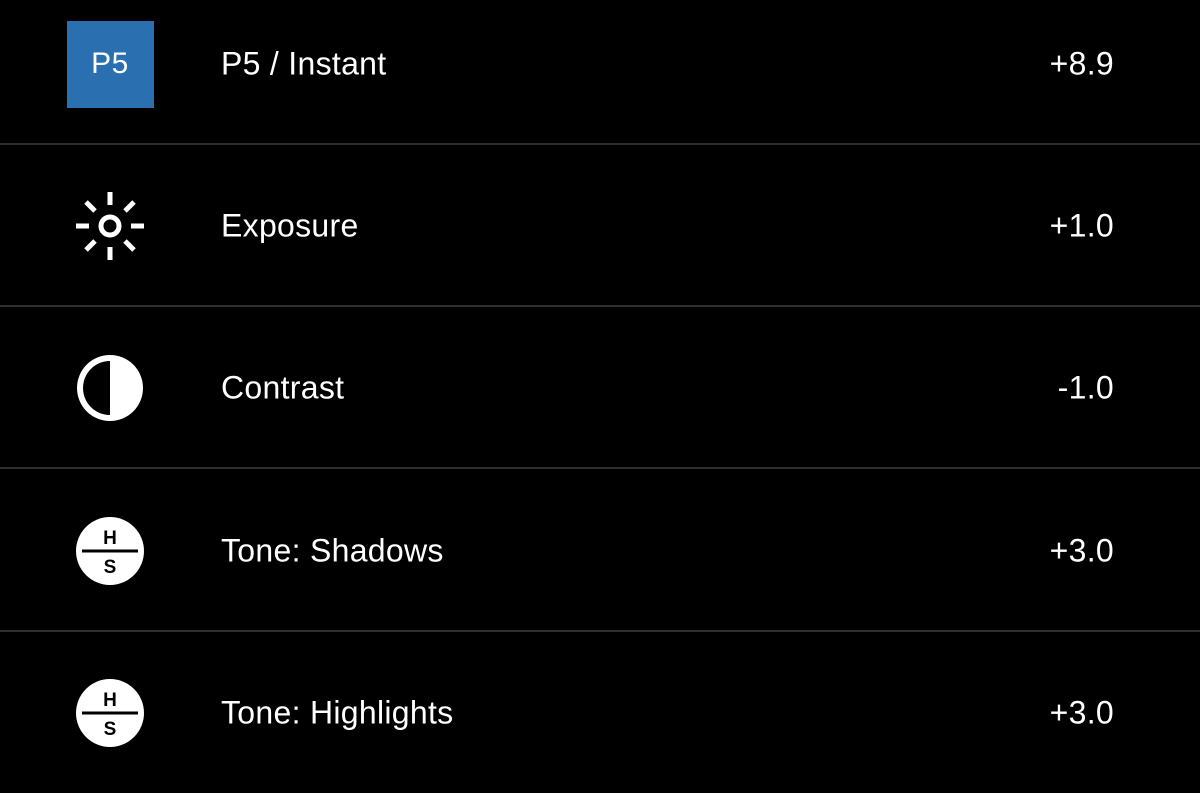 This screenshot has width=1200, height=793. What do you see at coordinates (110, 551) in the screenshot?
I see `tone-shadows-icon: H S` at bounding box center [110, 551].